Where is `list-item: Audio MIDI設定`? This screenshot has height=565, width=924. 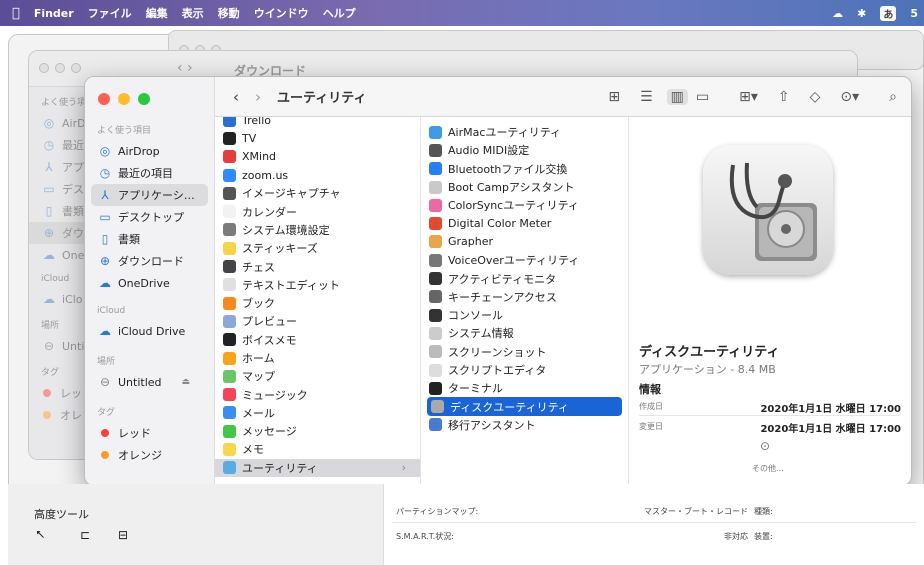
list-item: Audio MIDI設定 is located at coordinates (524, 150).